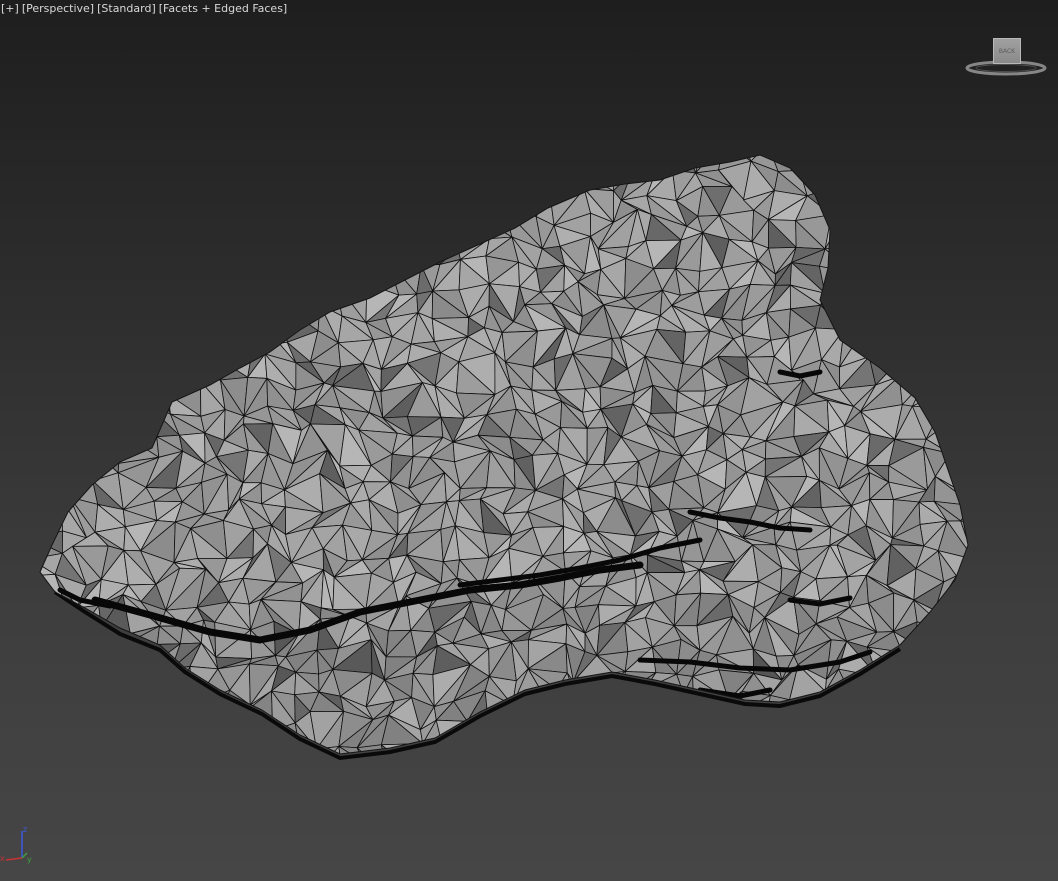  Describe the element at coordinates (58, 8) in the screenshot. I see `viewport-point-of-view-menu: [Perspective]` at that location.